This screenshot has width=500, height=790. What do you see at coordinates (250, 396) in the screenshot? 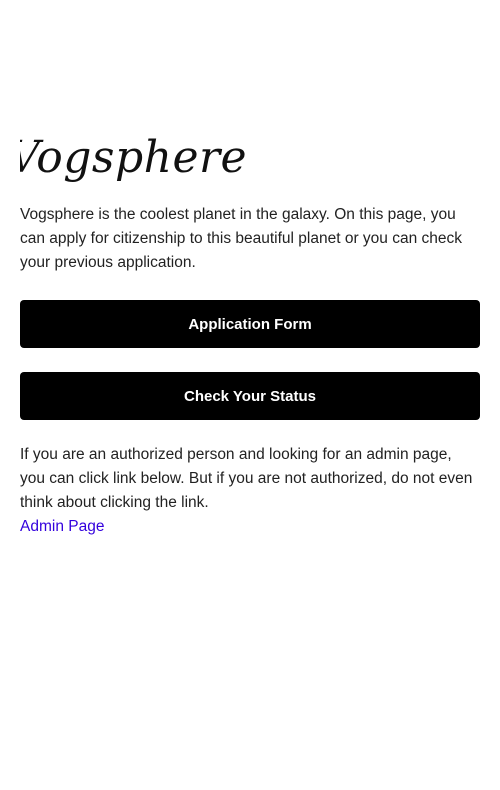
I see `check-status-button: Check Your Status` at bounding box center [250, 396].